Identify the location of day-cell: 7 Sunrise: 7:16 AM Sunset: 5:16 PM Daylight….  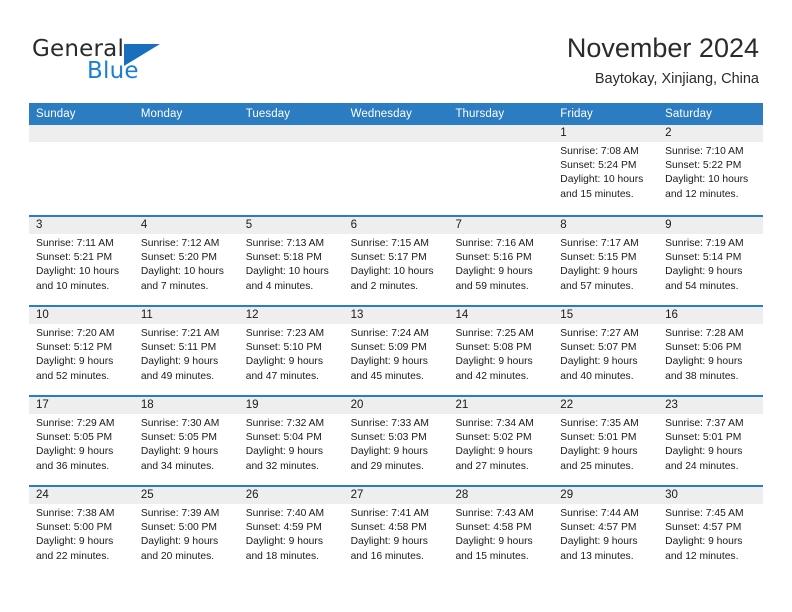
(501, 261).